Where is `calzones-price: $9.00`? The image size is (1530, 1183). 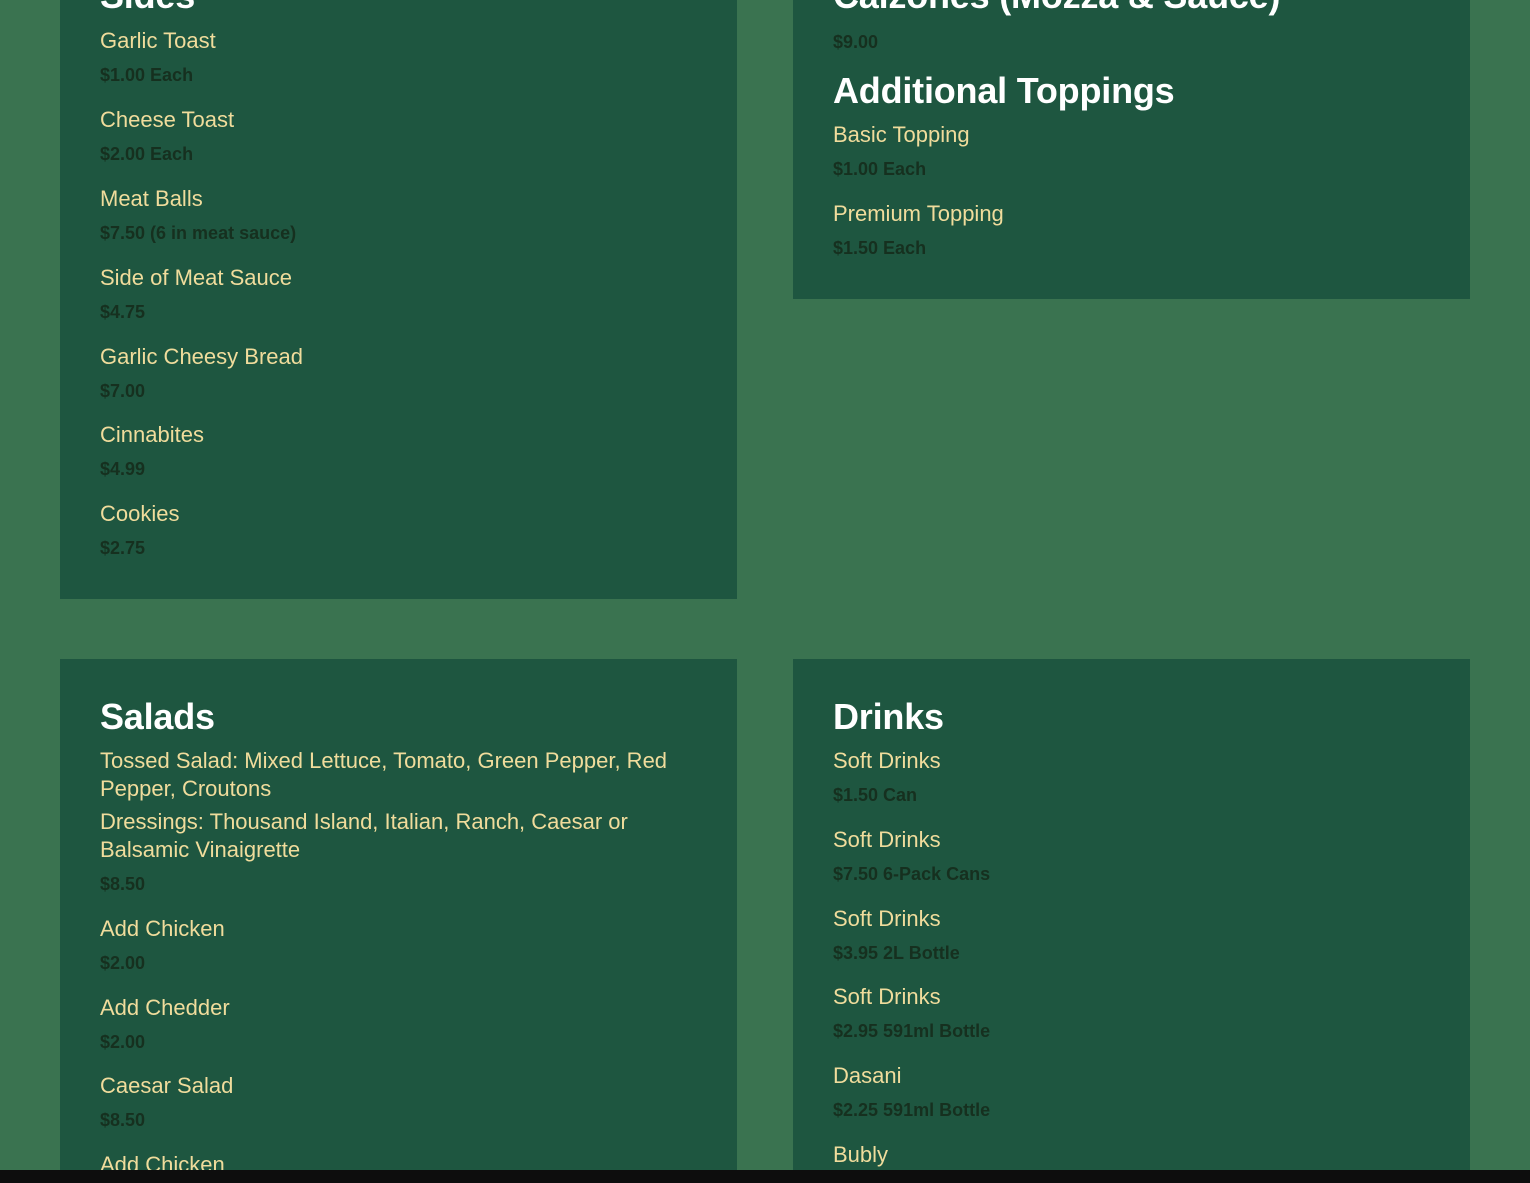 calzones-price: $9.00 is located at coordinates (856, 42).